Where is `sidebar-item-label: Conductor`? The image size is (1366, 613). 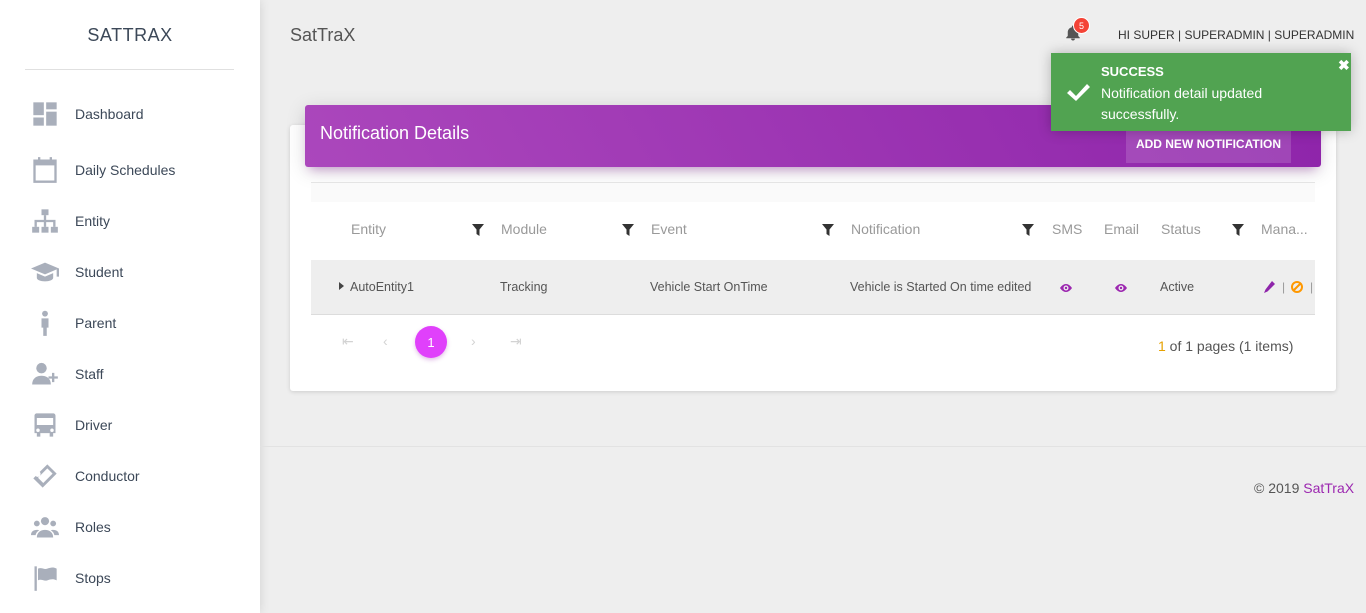 sidebar-item-label: Conductor is located at coordinates (107, 476).